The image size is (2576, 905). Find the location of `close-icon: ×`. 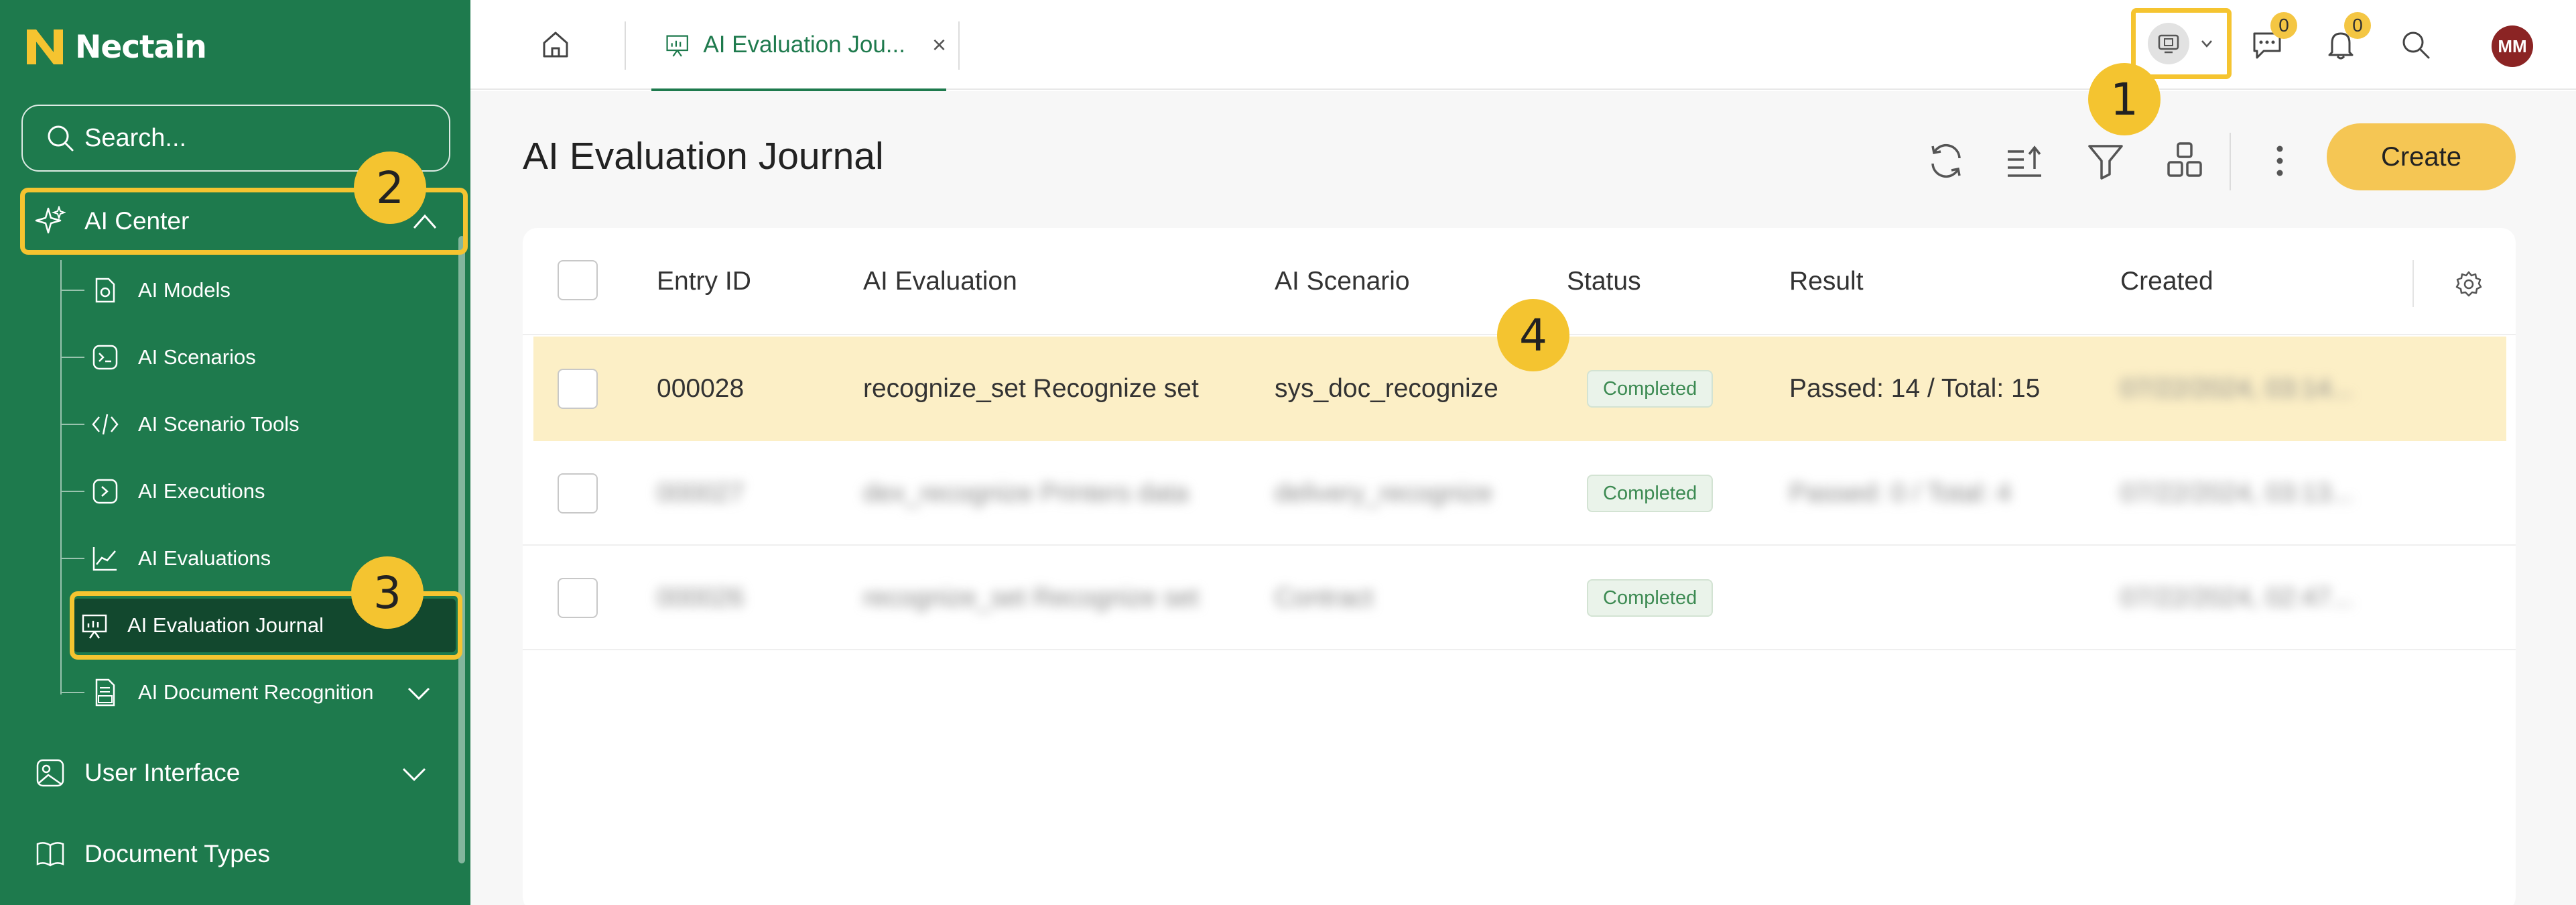

close-icon: × is located at coordinates (939, 45).